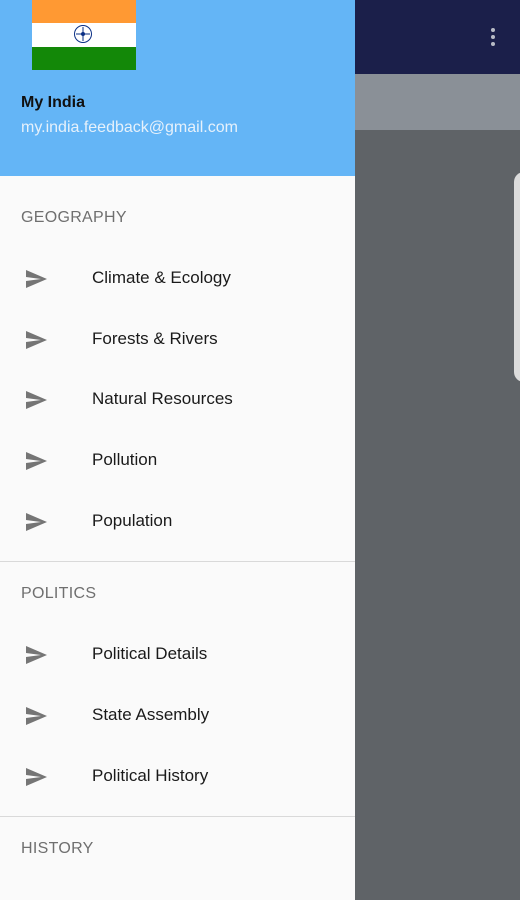 This screenshot has width=520, height=900. I want to click on menu-item-label: Pollution, so click(125, 459).